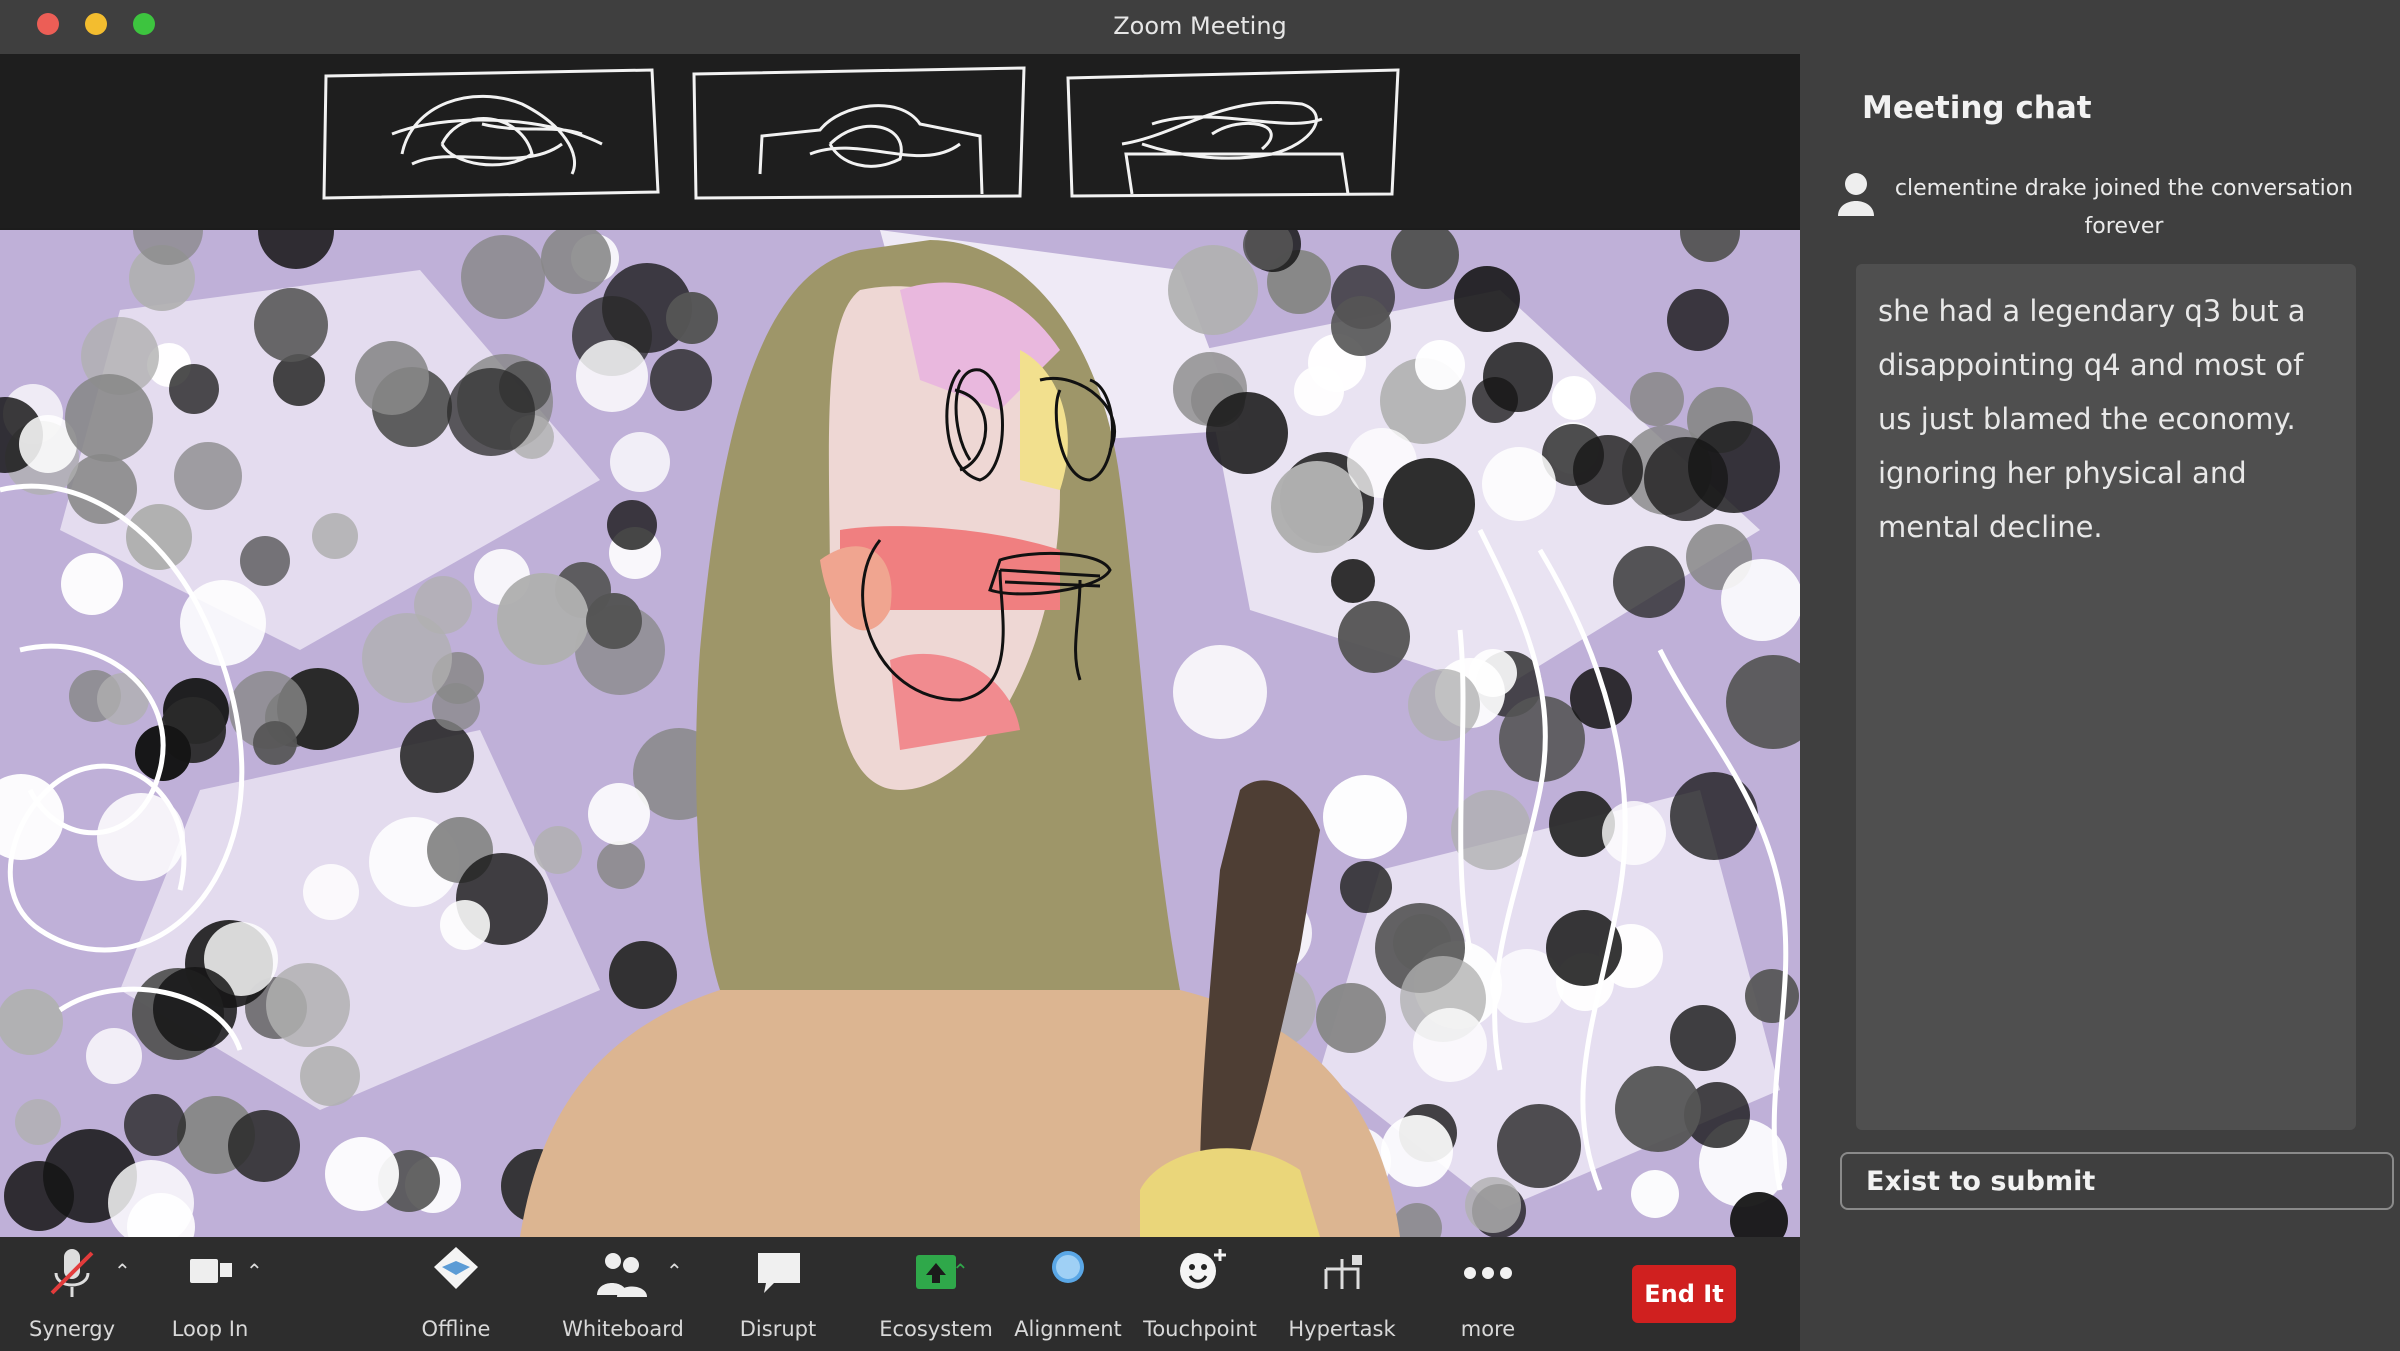  Describe the element at coordinates (1684, 1294) in the screenshot. I see `end-meeting-button: End It` at that location.